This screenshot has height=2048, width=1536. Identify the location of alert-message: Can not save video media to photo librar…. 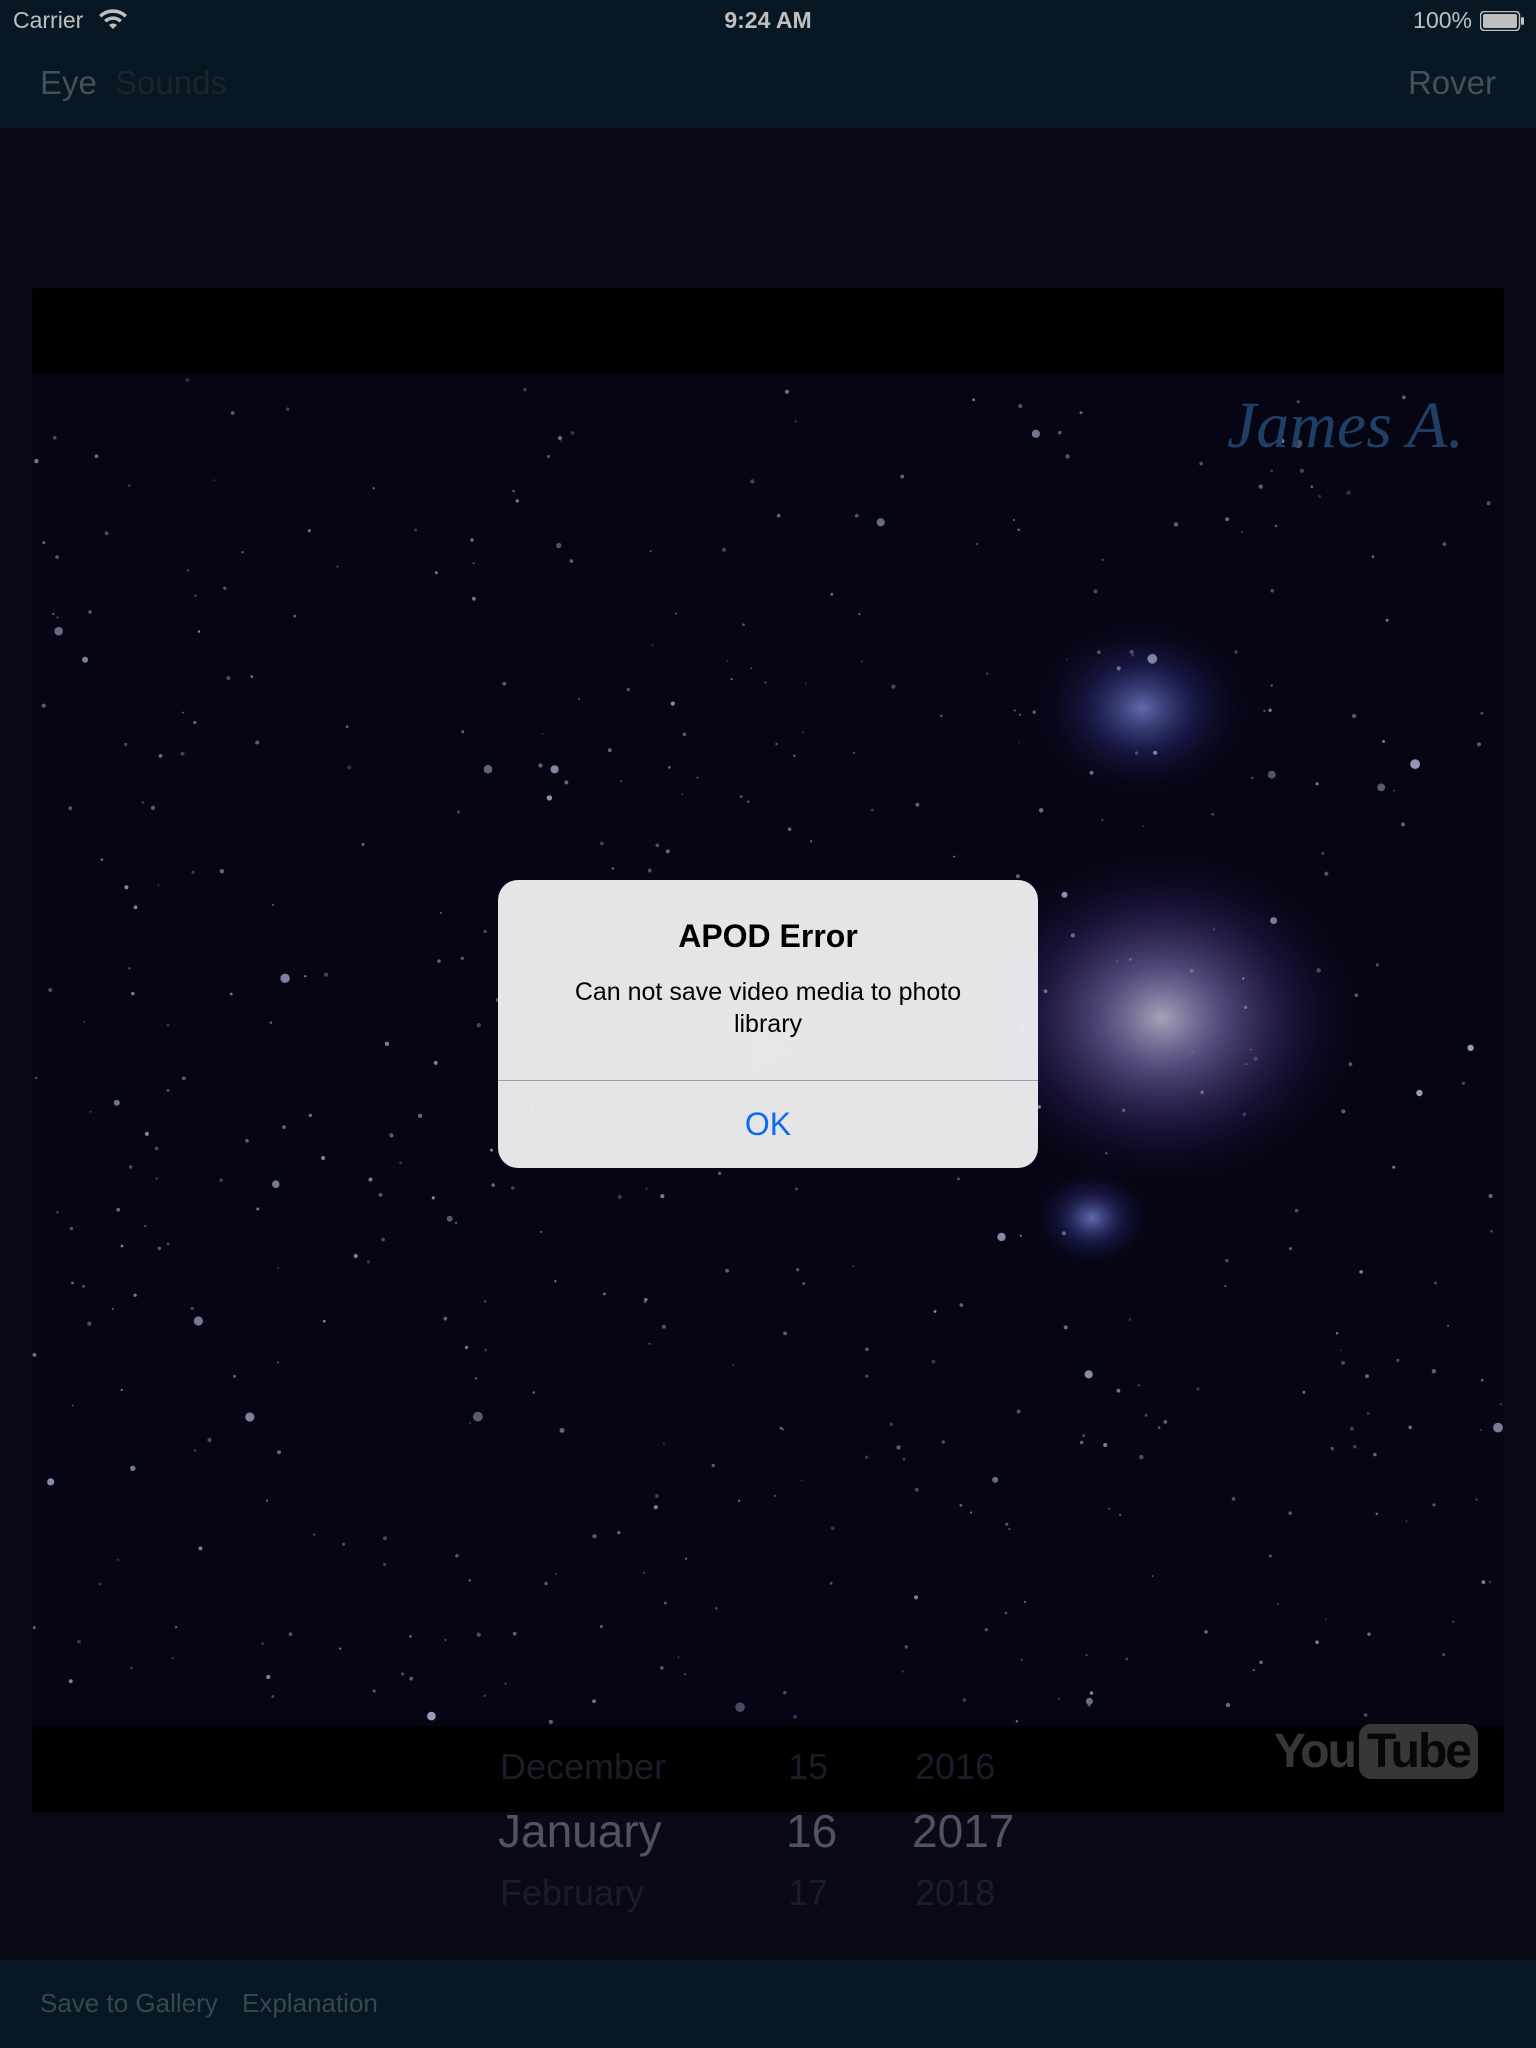
(768, 1008).